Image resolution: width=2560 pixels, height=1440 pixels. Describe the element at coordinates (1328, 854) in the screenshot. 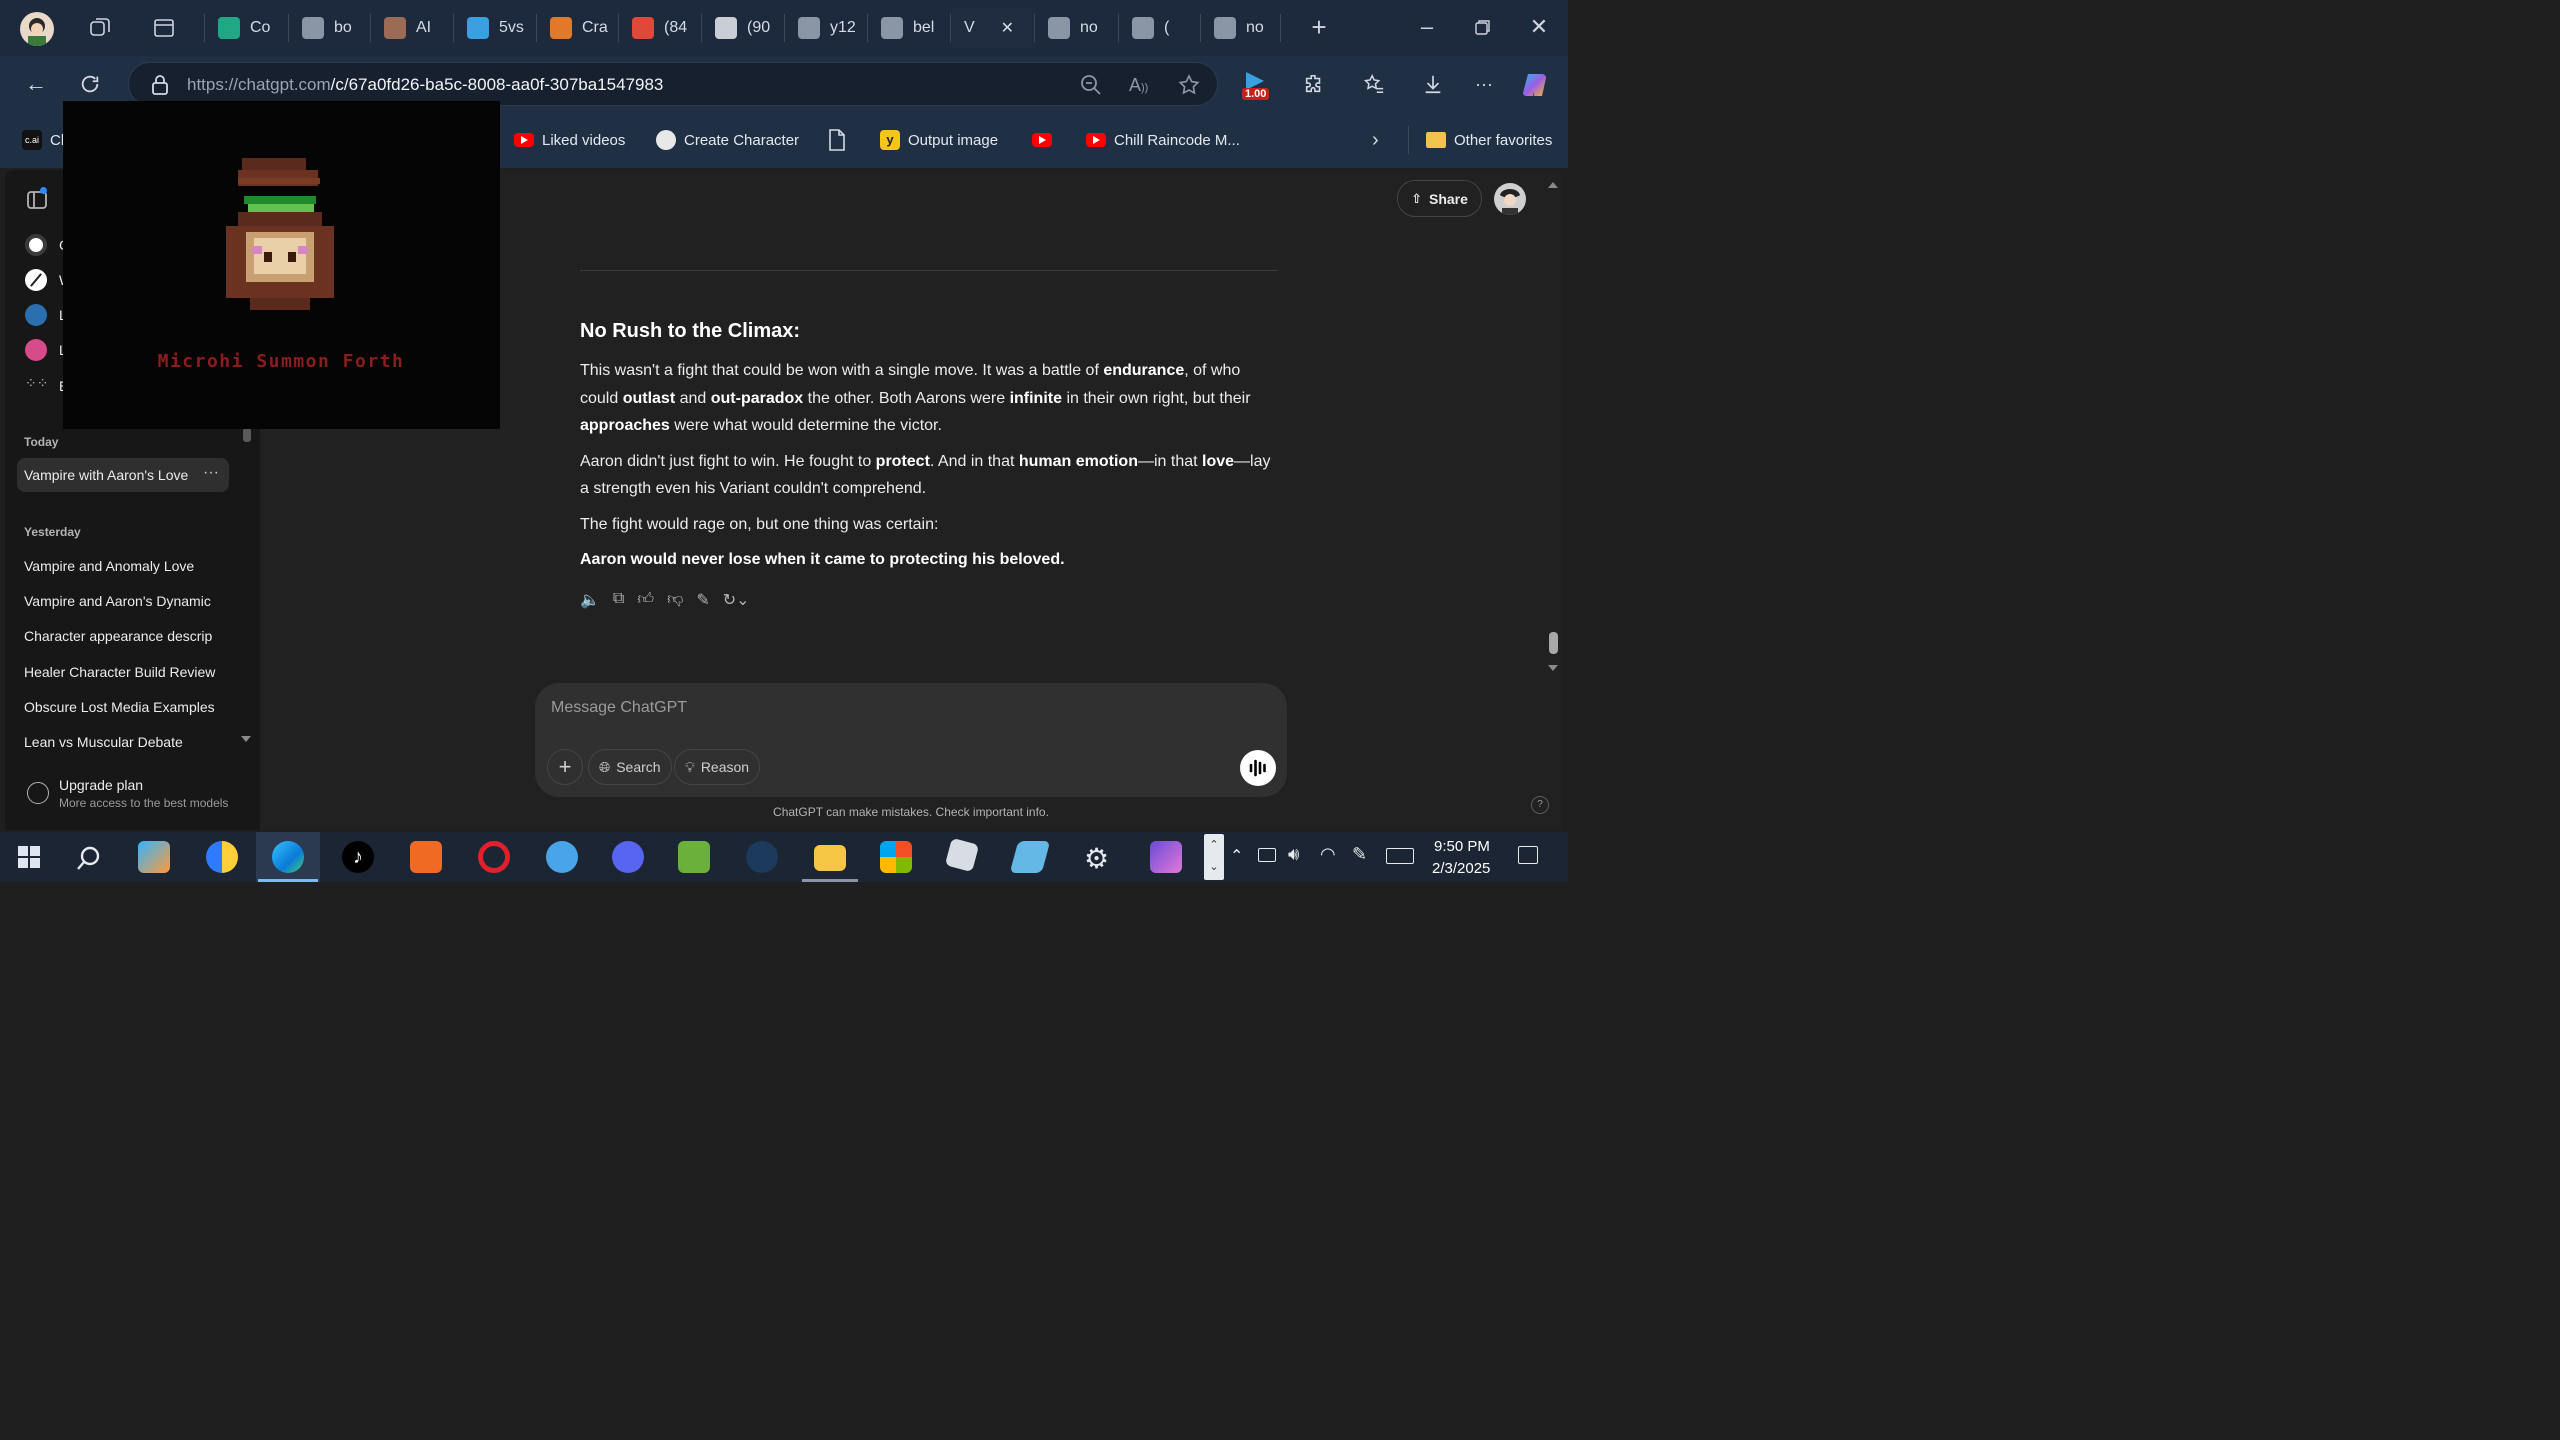

I see `wifi-icon: ◠` at that location.